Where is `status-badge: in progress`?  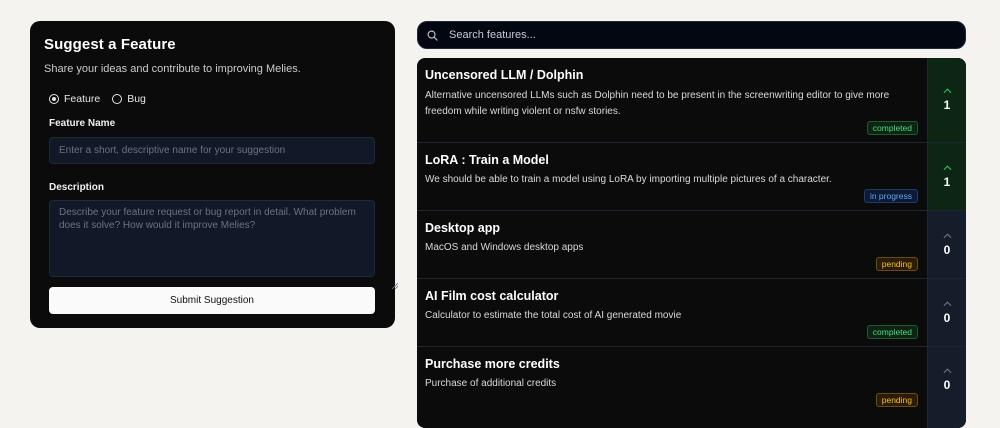
status-badge: in progress is located at coordinates (890, 196).